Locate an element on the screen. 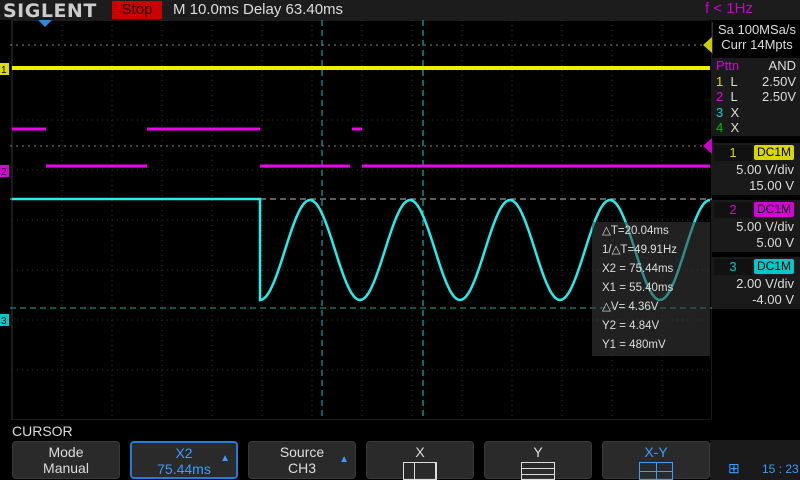 This screenshot has width=800, height=480. ch2-trigger-arrow is located at coordinates (707, 146).